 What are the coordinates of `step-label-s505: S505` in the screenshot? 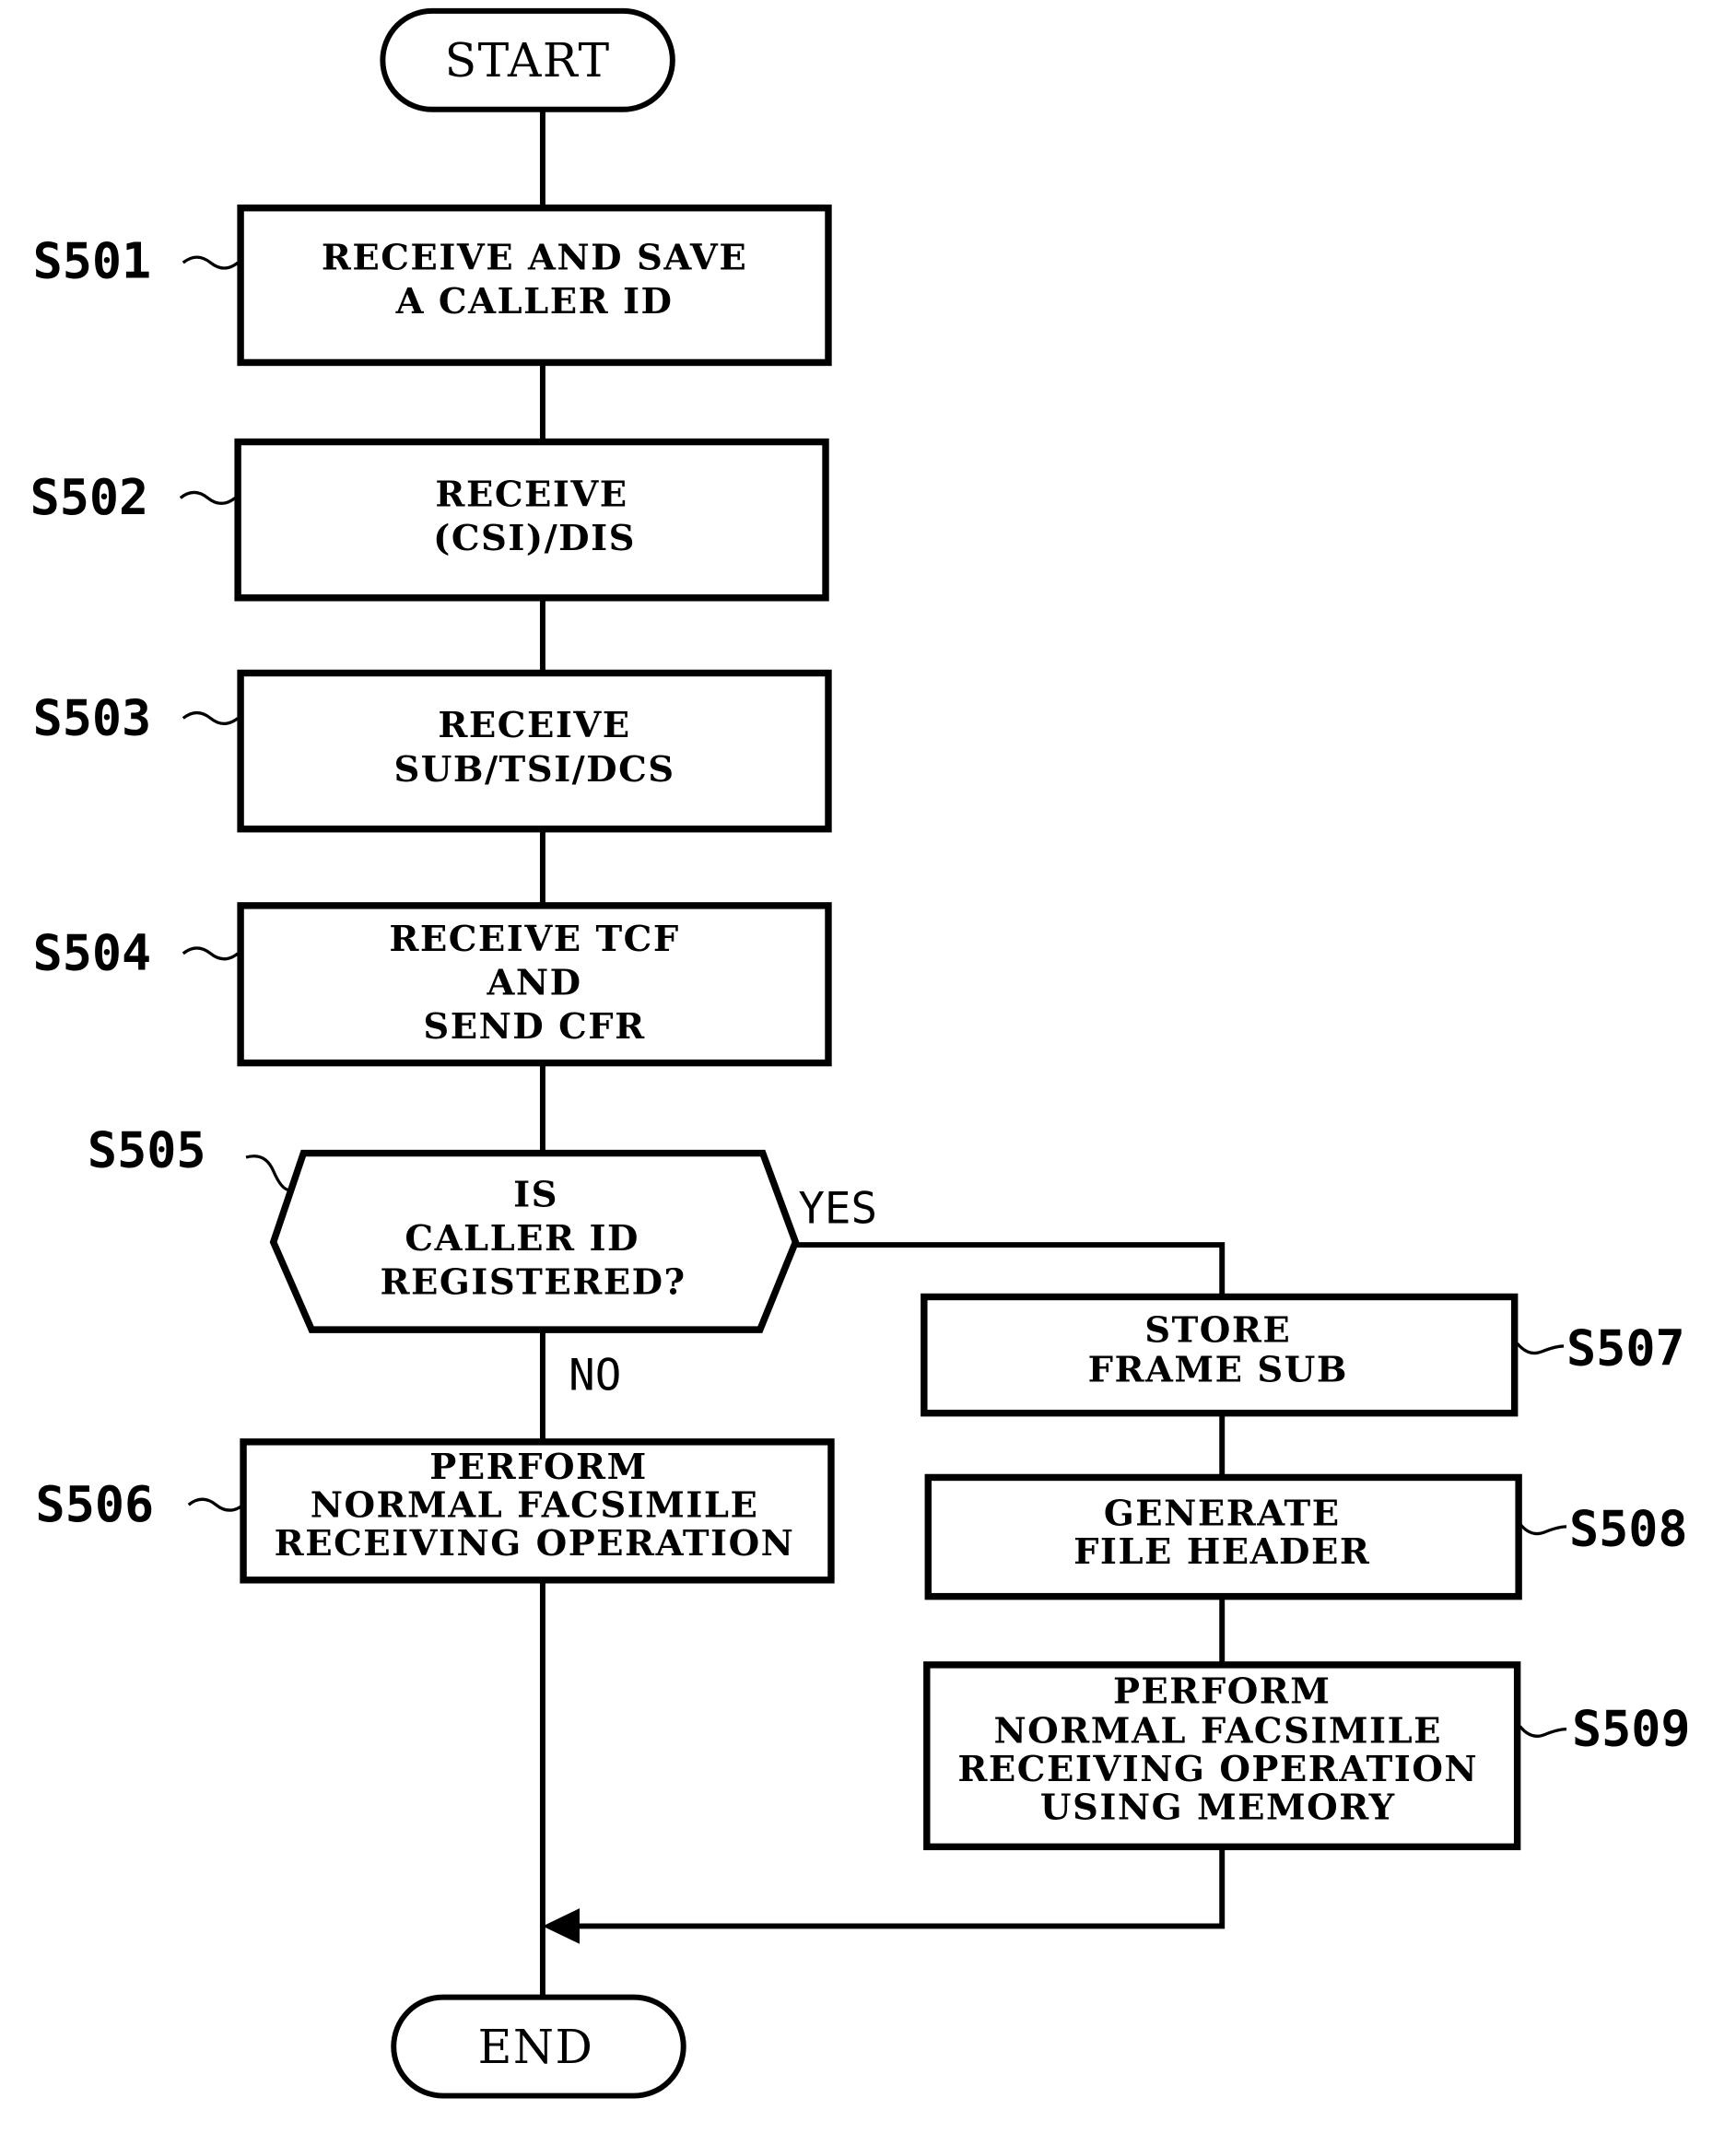 It's located at (147, 1149).